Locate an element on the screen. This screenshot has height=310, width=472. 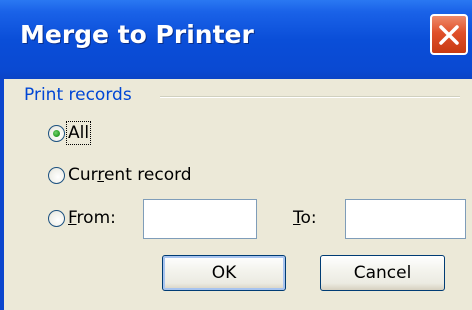
radio-all is located at coordinates (56, 133).